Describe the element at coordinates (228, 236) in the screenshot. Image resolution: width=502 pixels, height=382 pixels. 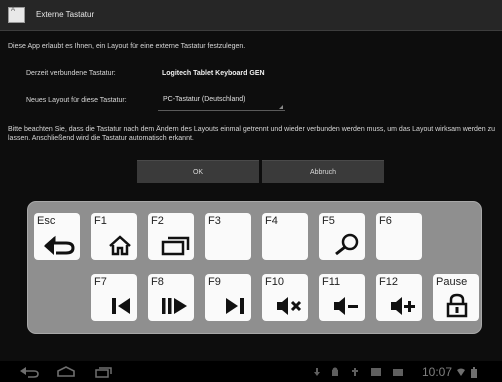
I see `key-f3: F3` at that location.